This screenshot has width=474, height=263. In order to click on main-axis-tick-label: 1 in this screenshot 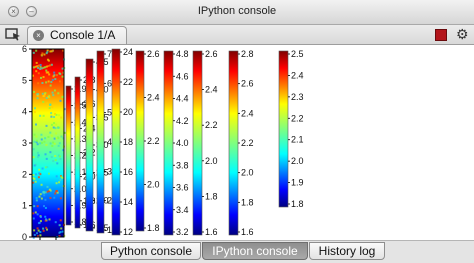, I will do `click(24, 206)`.